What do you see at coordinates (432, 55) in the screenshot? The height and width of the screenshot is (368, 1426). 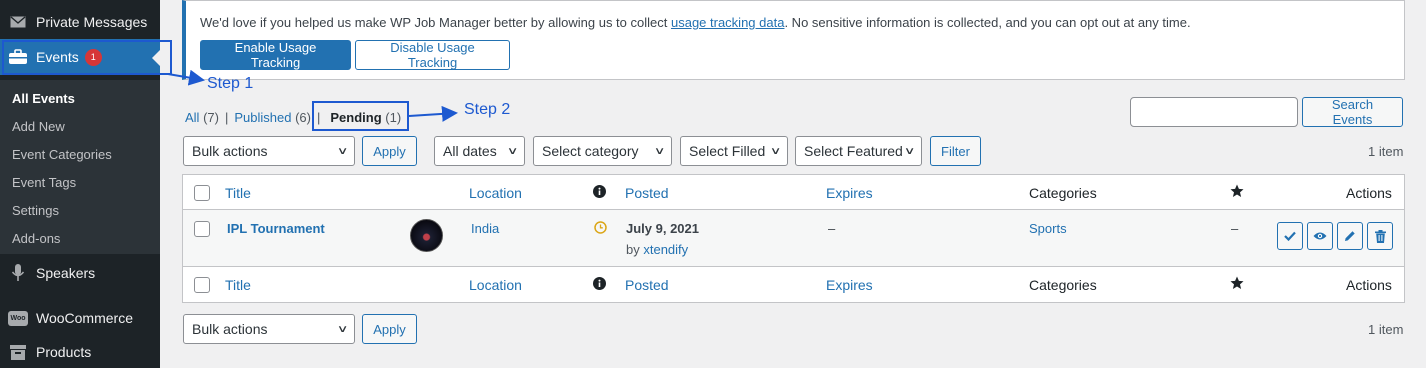 I see `disable-usage-tracking-button: Disable Usage Tracking` at bounding box center [432, 55].